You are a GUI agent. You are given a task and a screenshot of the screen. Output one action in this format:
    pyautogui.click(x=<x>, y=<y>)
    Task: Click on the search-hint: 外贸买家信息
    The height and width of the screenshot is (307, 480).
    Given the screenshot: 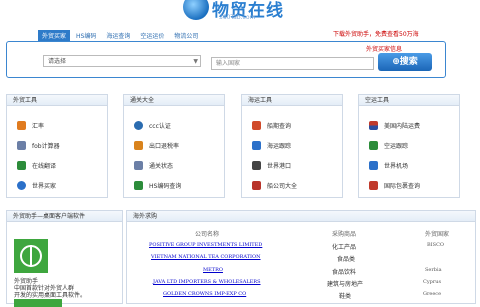 What is the action you would take?
    pyautogui.click(x=384, y=48)
    